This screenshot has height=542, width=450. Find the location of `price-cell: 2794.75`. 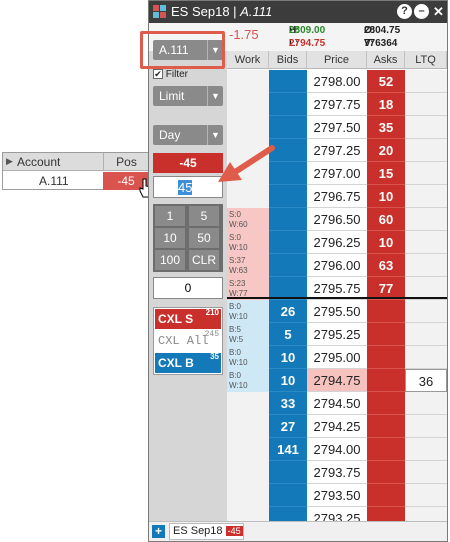

price-cell: 2794.75 is located at coordinates (337, 380).